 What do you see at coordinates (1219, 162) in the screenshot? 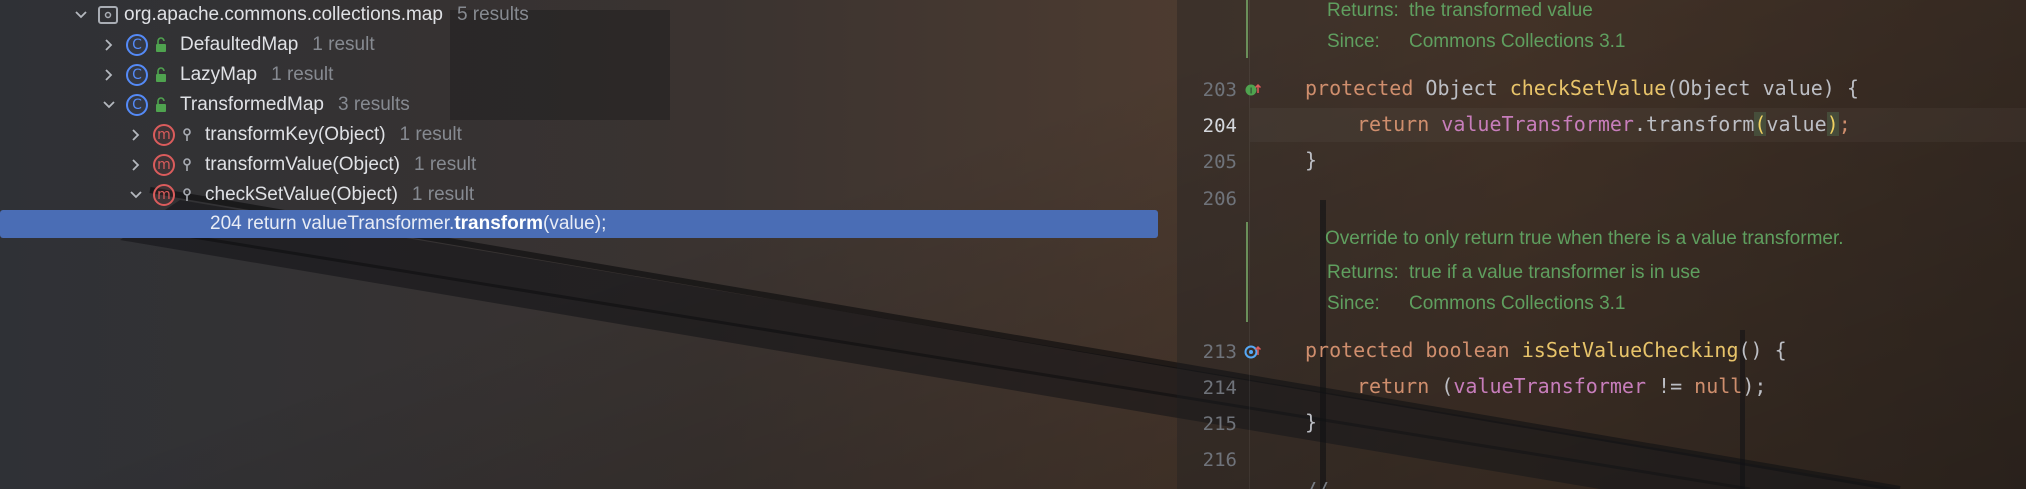
I see `line-number: 205` at bounding box center [1219, 162].